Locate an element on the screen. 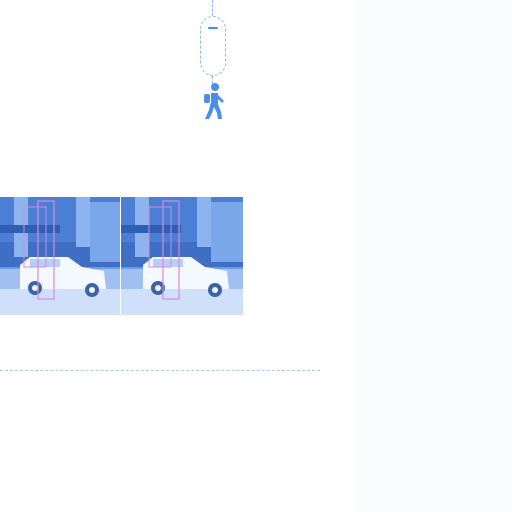 The height and width of the screenshot is (512, 512). minus-icon is located at coordinates (213, 28).